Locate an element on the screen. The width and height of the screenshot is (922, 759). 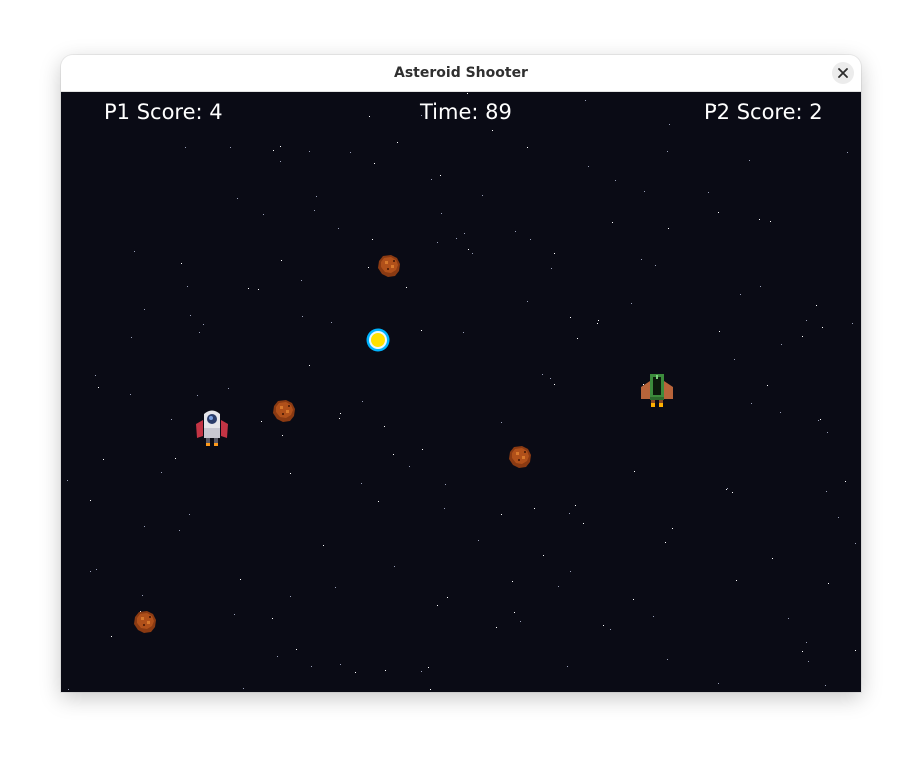
window-title: Asteroid Shooter is located at coordinates (461, 73).